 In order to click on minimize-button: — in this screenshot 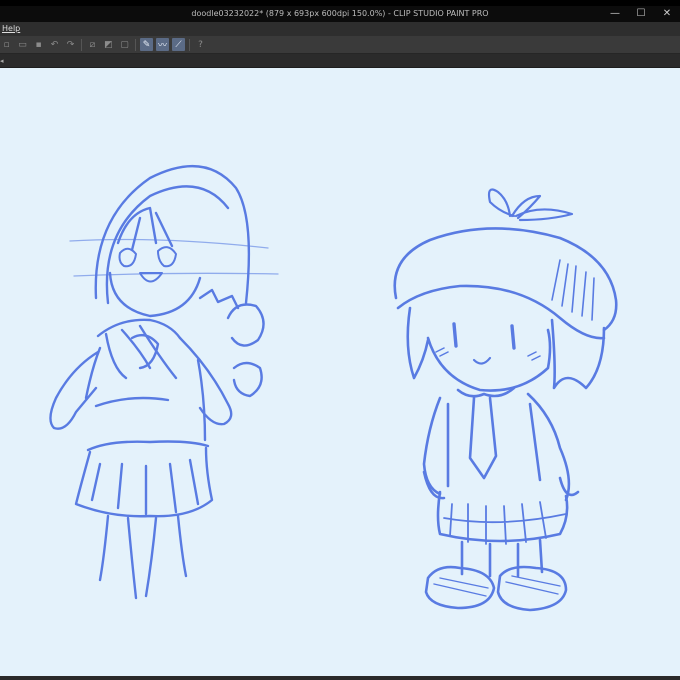, I will do `click(615, 14)`.